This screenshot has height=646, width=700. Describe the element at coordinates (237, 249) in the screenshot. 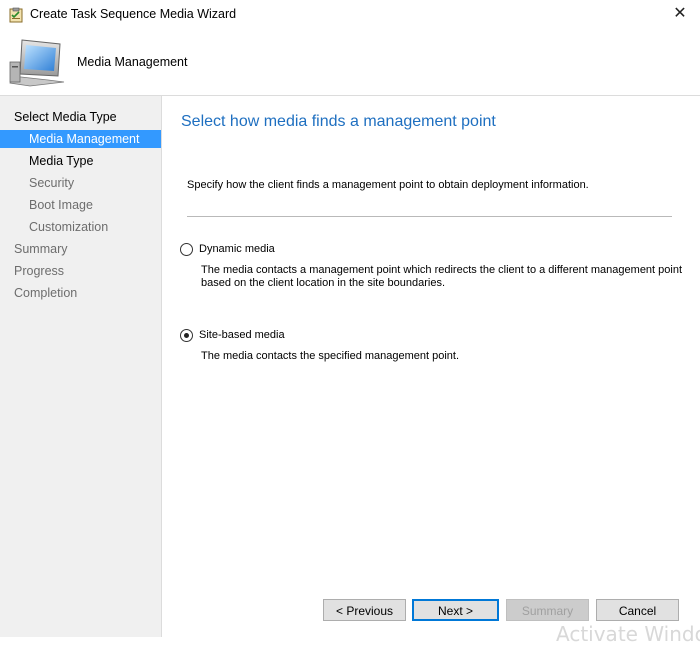

I see `dynamic-media-label: Dynamic media` at that location.